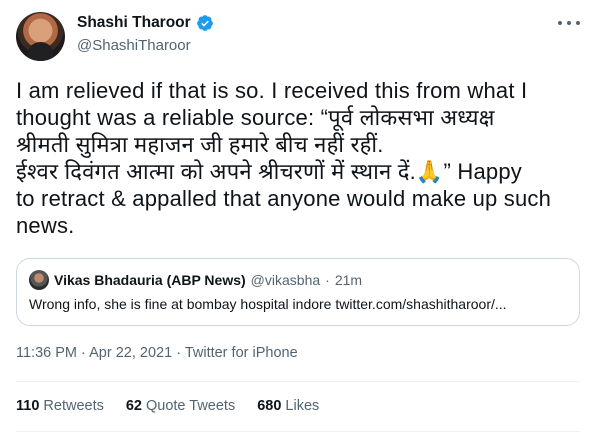 This screenshot has height=439, width=596. What do you see at coordinates (134, 23) in the screenshot?
I see `author-display-name: Shashi Tharoor` at bounding box center [134, 23].